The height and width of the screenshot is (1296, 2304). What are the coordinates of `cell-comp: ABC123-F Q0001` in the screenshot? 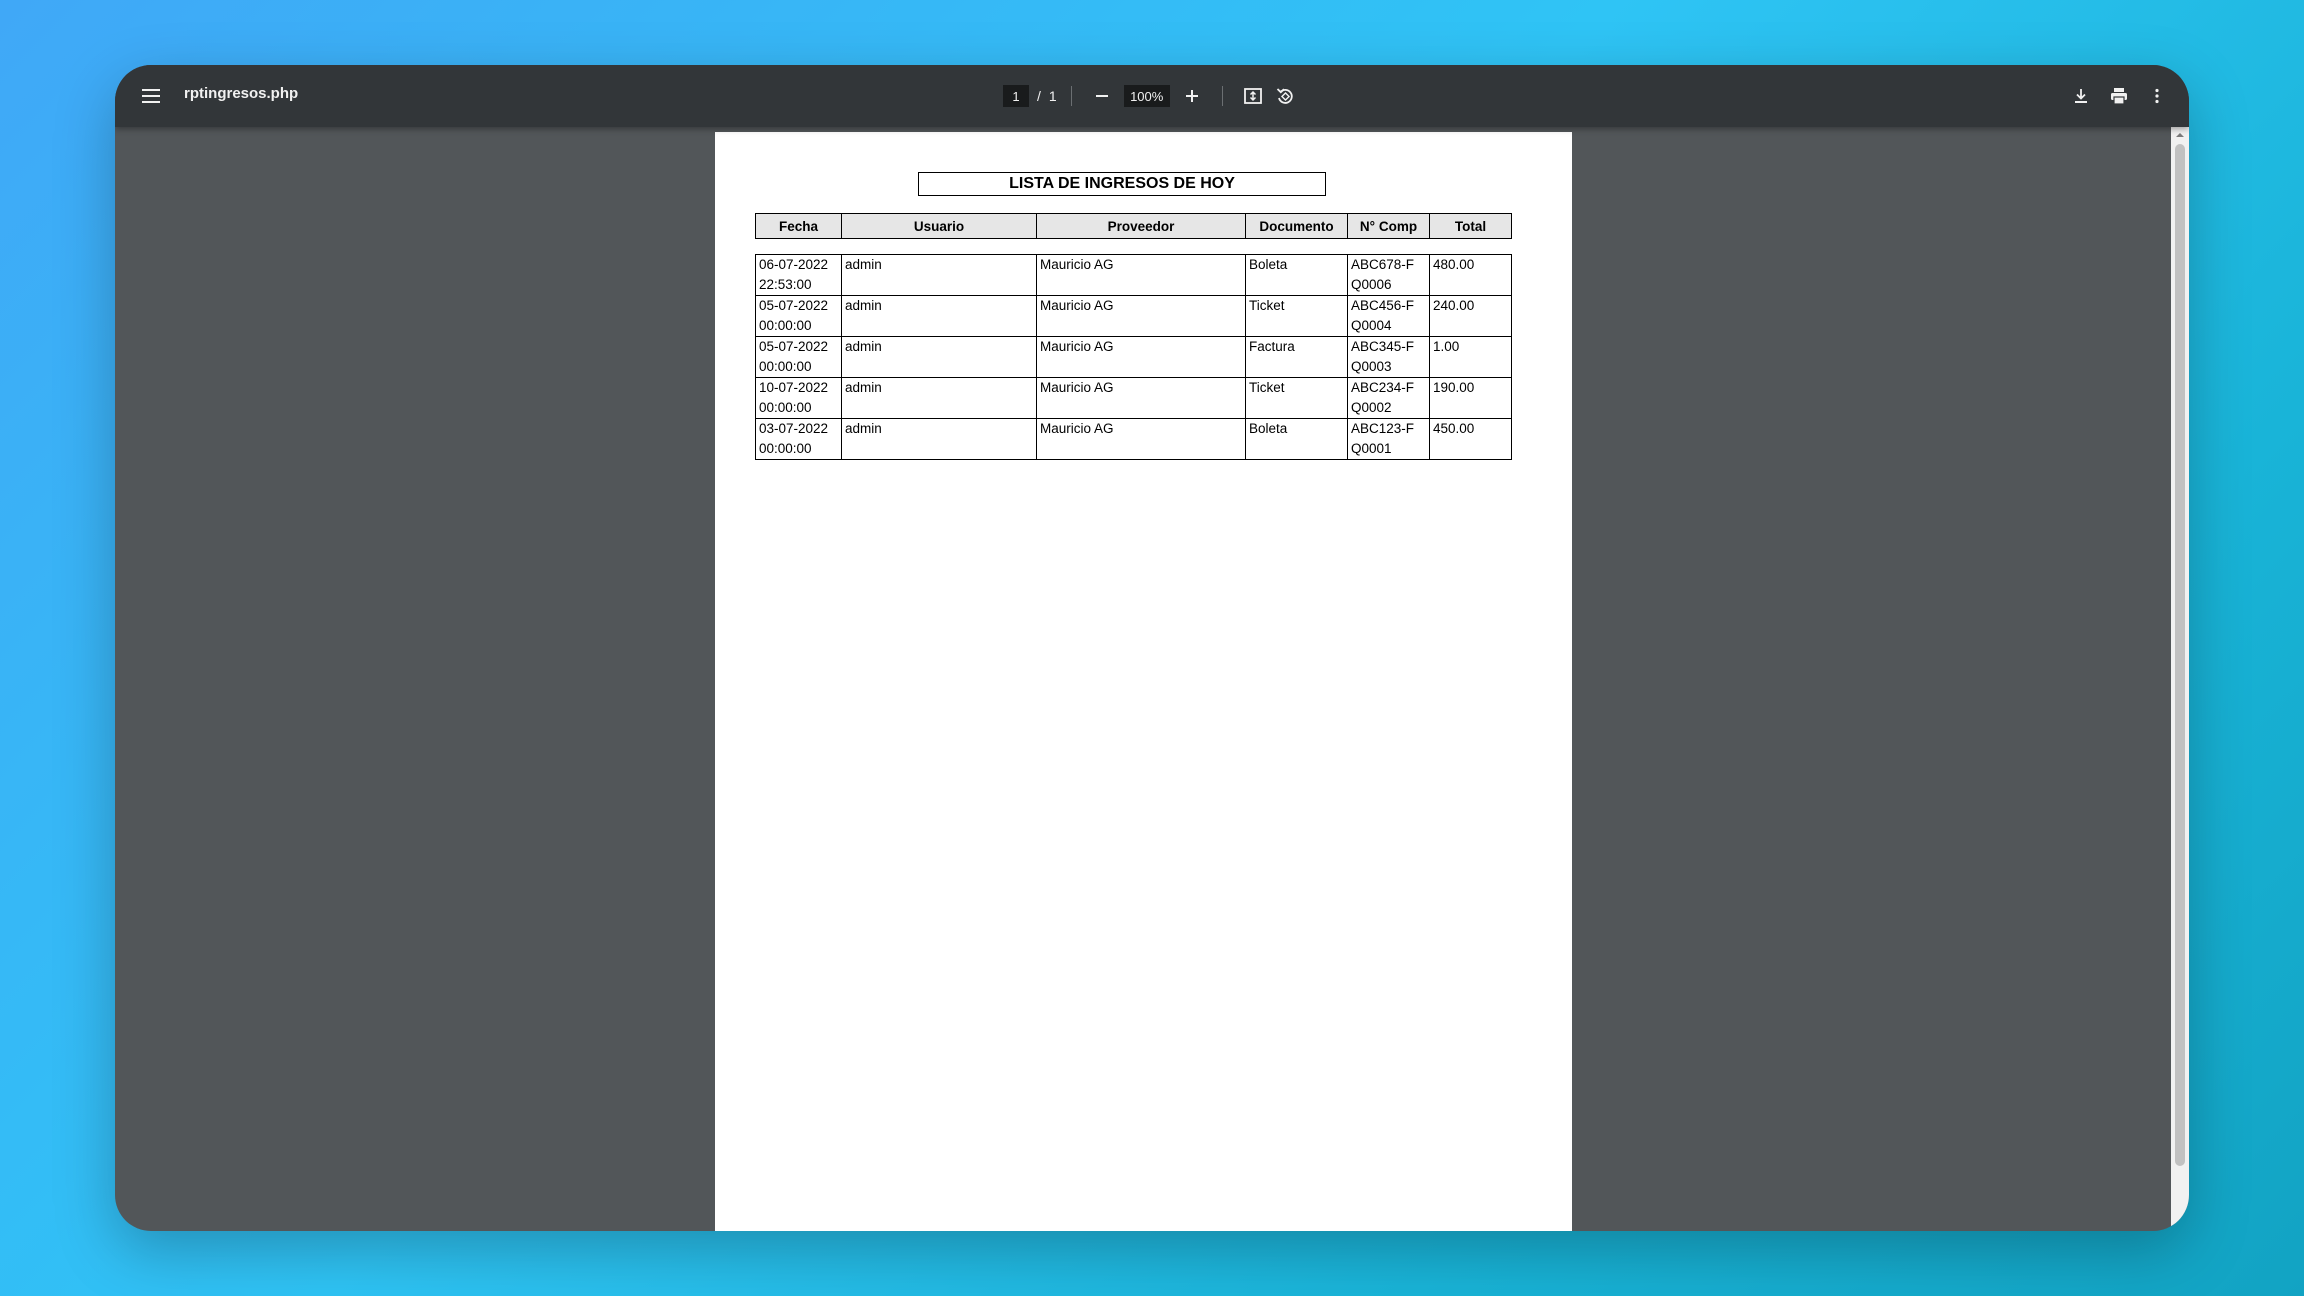 It's located at (1388, 439).